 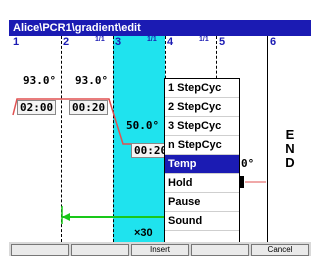 I want to click on end-label: END, so click(x=290, y=148).